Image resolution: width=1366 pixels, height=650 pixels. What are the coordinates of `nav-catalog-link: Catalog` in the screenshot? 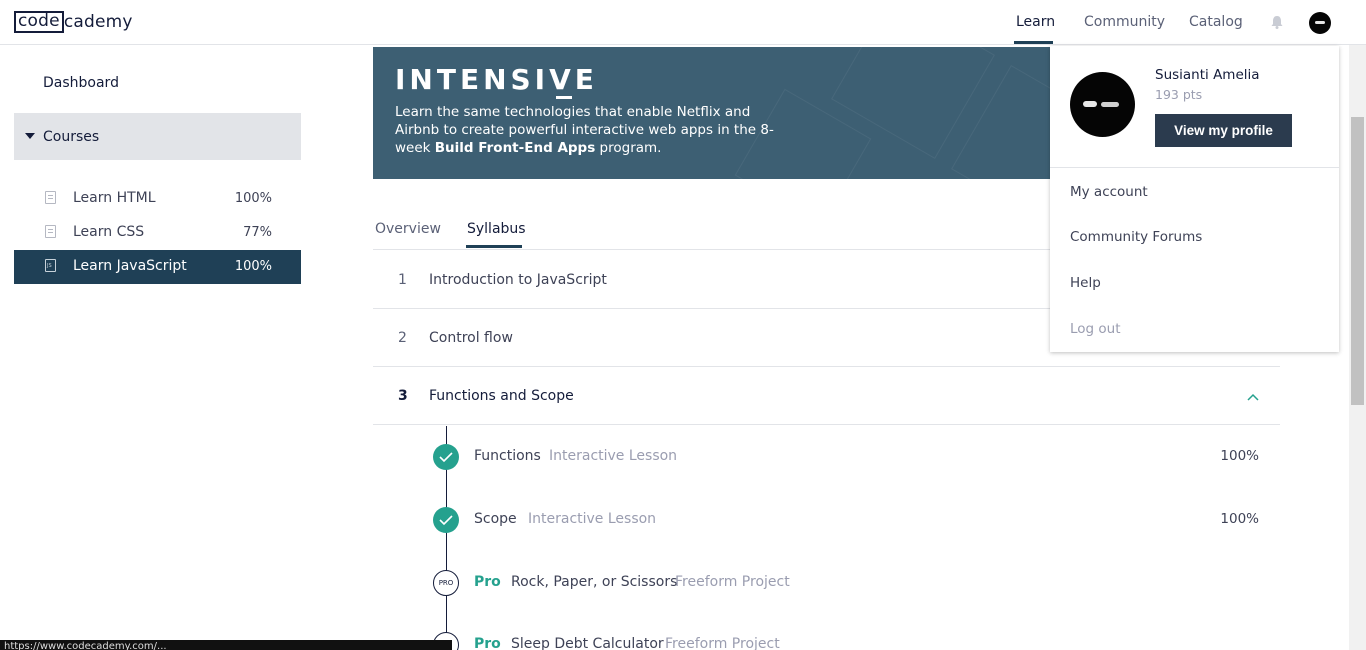 It's located at (1216, 22).